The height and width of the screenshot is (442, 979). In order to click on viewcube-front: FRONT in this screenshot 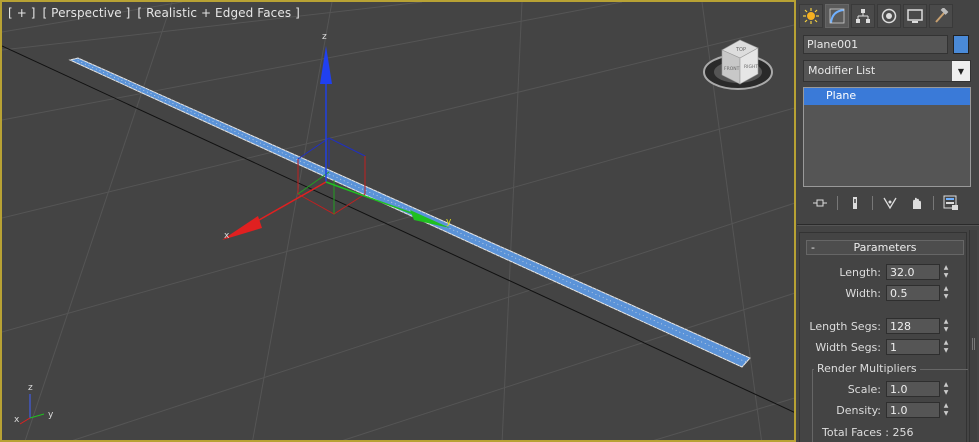, I will do `click(732, 69)`.